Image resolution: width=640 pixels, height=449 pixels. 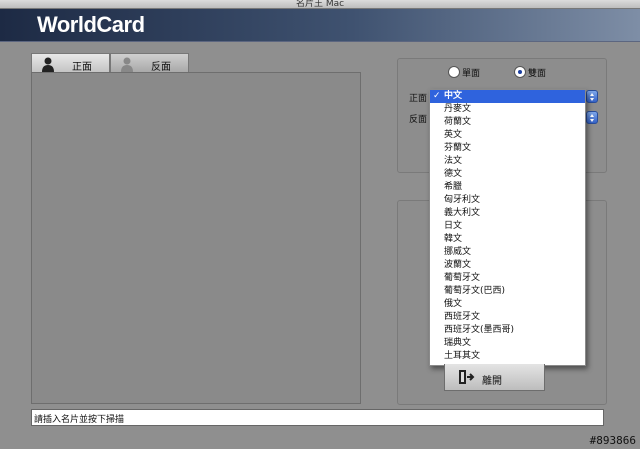 What do you see at coordinates (48, 64) in the screenshot?
I see `person-dark-icon` at bounding box center [48, 64].